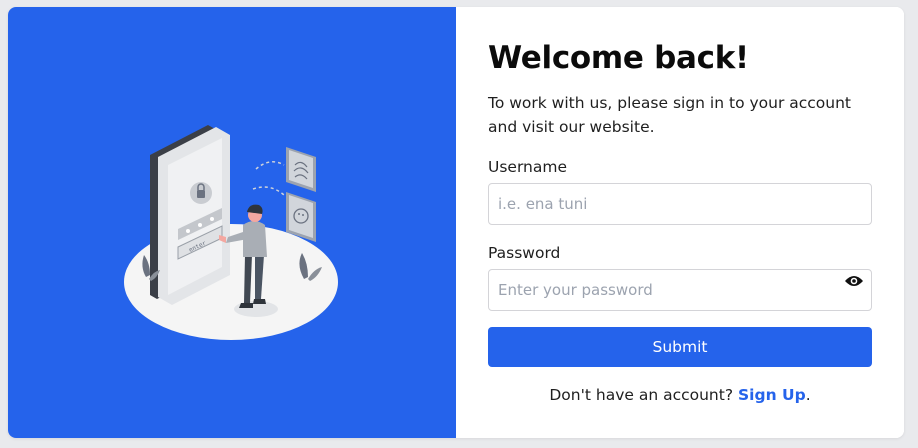  What do you see at coordinates (680, 347) in the screenshot?
I see `submit-button: Submit` at bounding box center [680, 347].